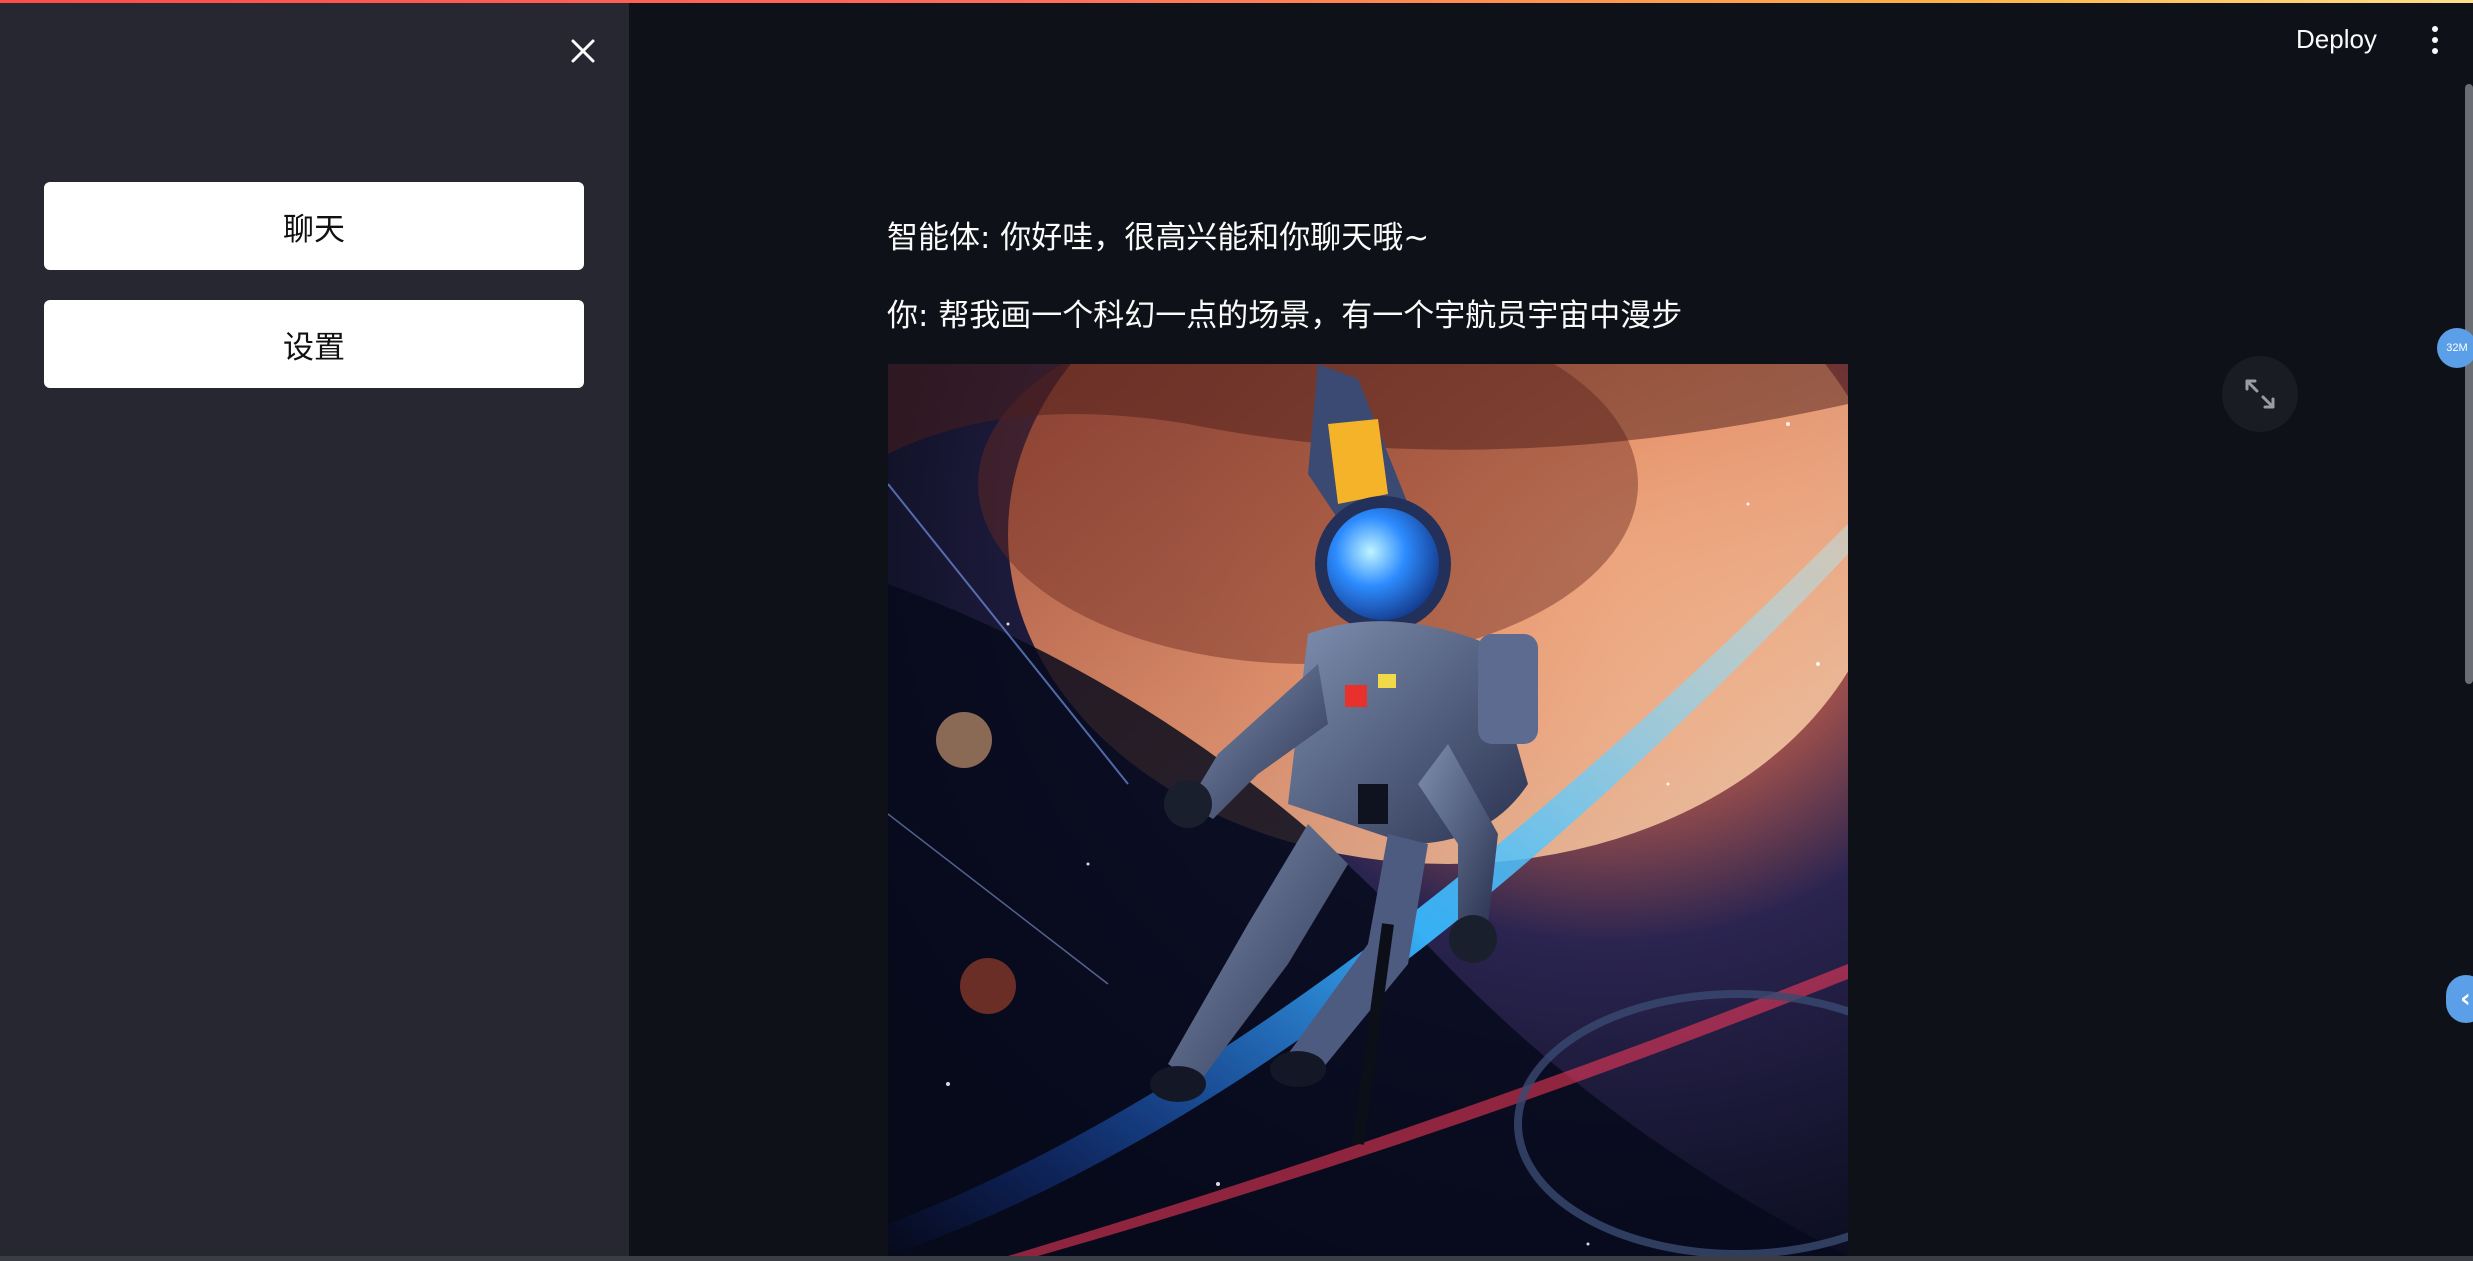 Image resolution: width=2473 pixels, height=1261 pixels. I want to click on assistant-message: 智能体: 你好哇，很高兴能和你聊天哦~, so click(1158, 238).